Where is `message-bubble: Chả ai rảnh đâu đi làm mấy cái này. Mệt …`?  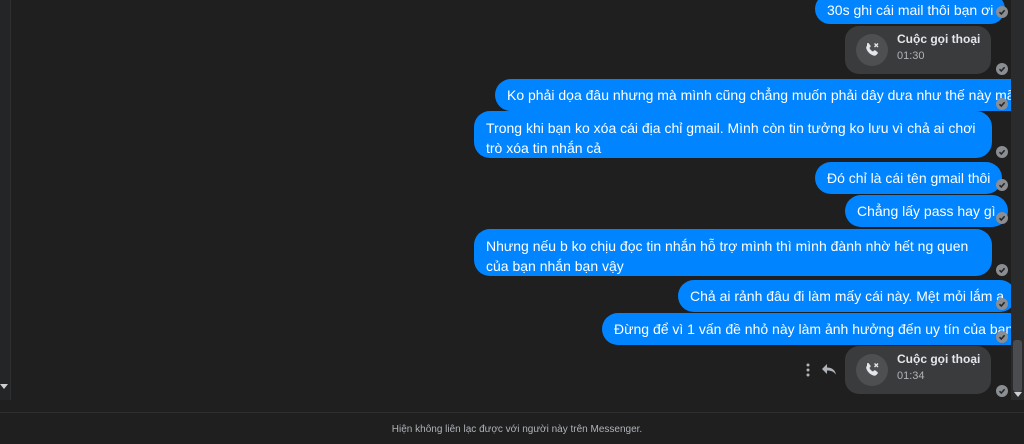
message-bubble: Chả ai rảnh đâu đi làm mấy cái này. Mệt … is located at coordinates (844, 296).